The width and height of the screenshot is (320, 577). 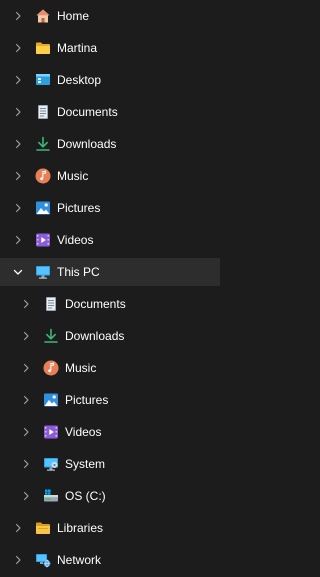 I want to click on nav-item-videos: Videos, so click(x=110, y=240).